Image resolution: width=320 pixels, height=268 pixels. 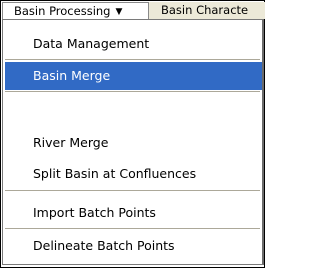 What do you see at coordinates (133, 76) in the screenshot?
I see `menu-item-basin-merge: Basin Merge` at bounding box center [133, 76].